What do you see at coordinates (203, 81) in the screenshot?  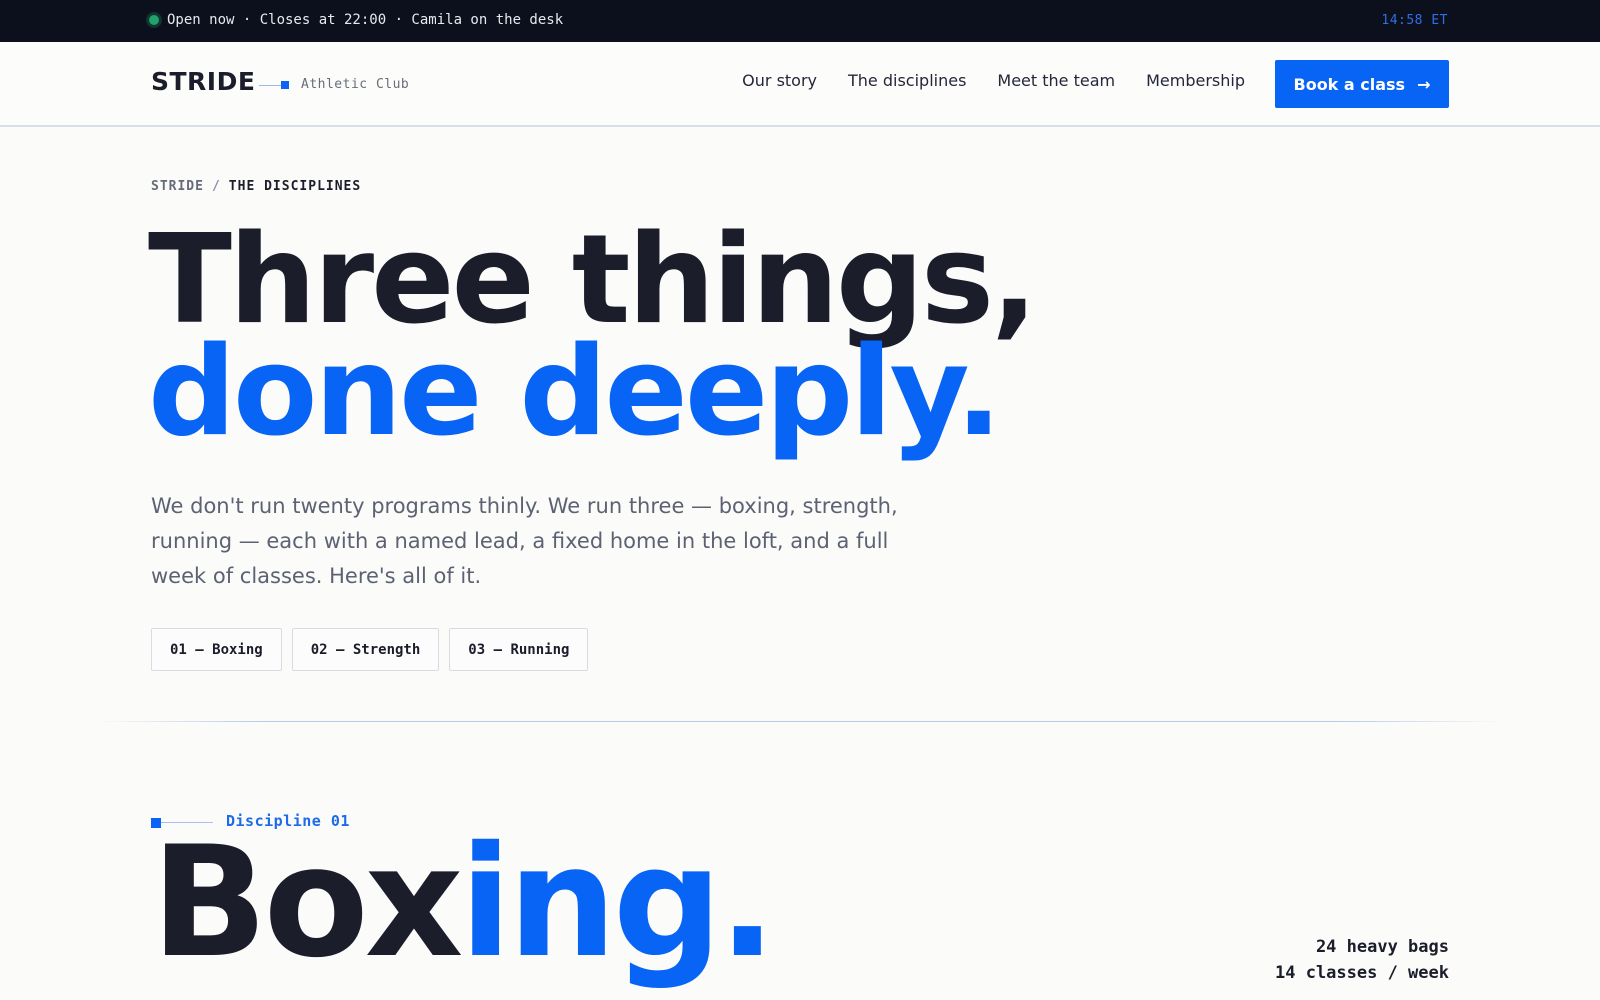 I see `brand-logo: STRIDE` at bounding box center [203, 81].